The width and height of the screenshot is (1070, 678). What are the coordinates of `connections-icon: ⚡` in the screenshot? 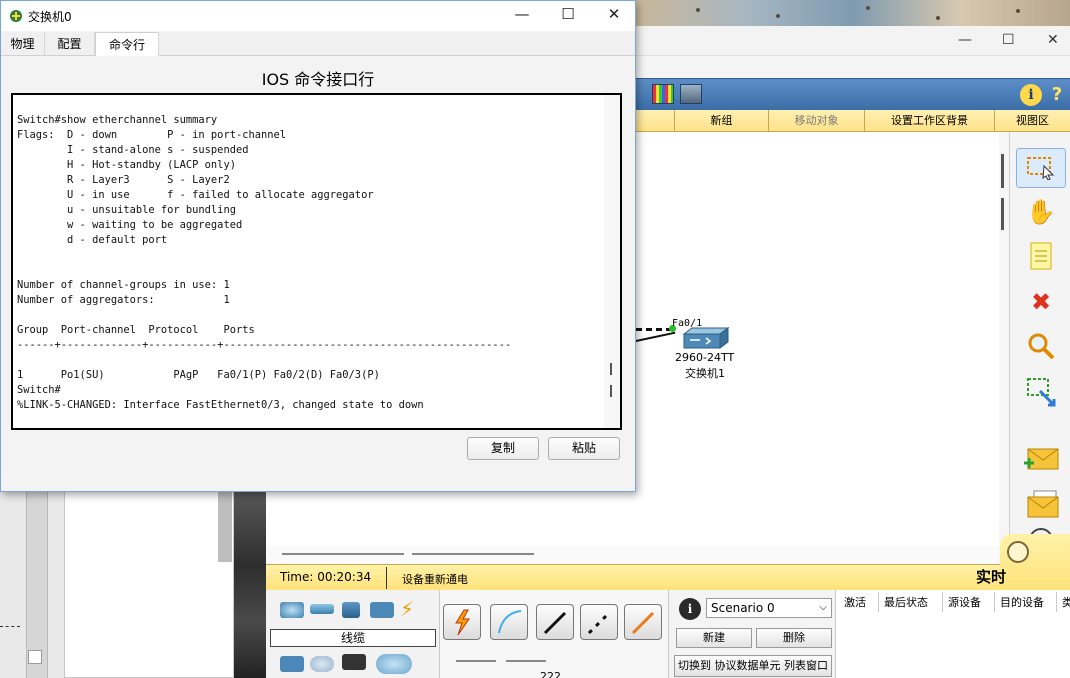 It's located at (413, 609).